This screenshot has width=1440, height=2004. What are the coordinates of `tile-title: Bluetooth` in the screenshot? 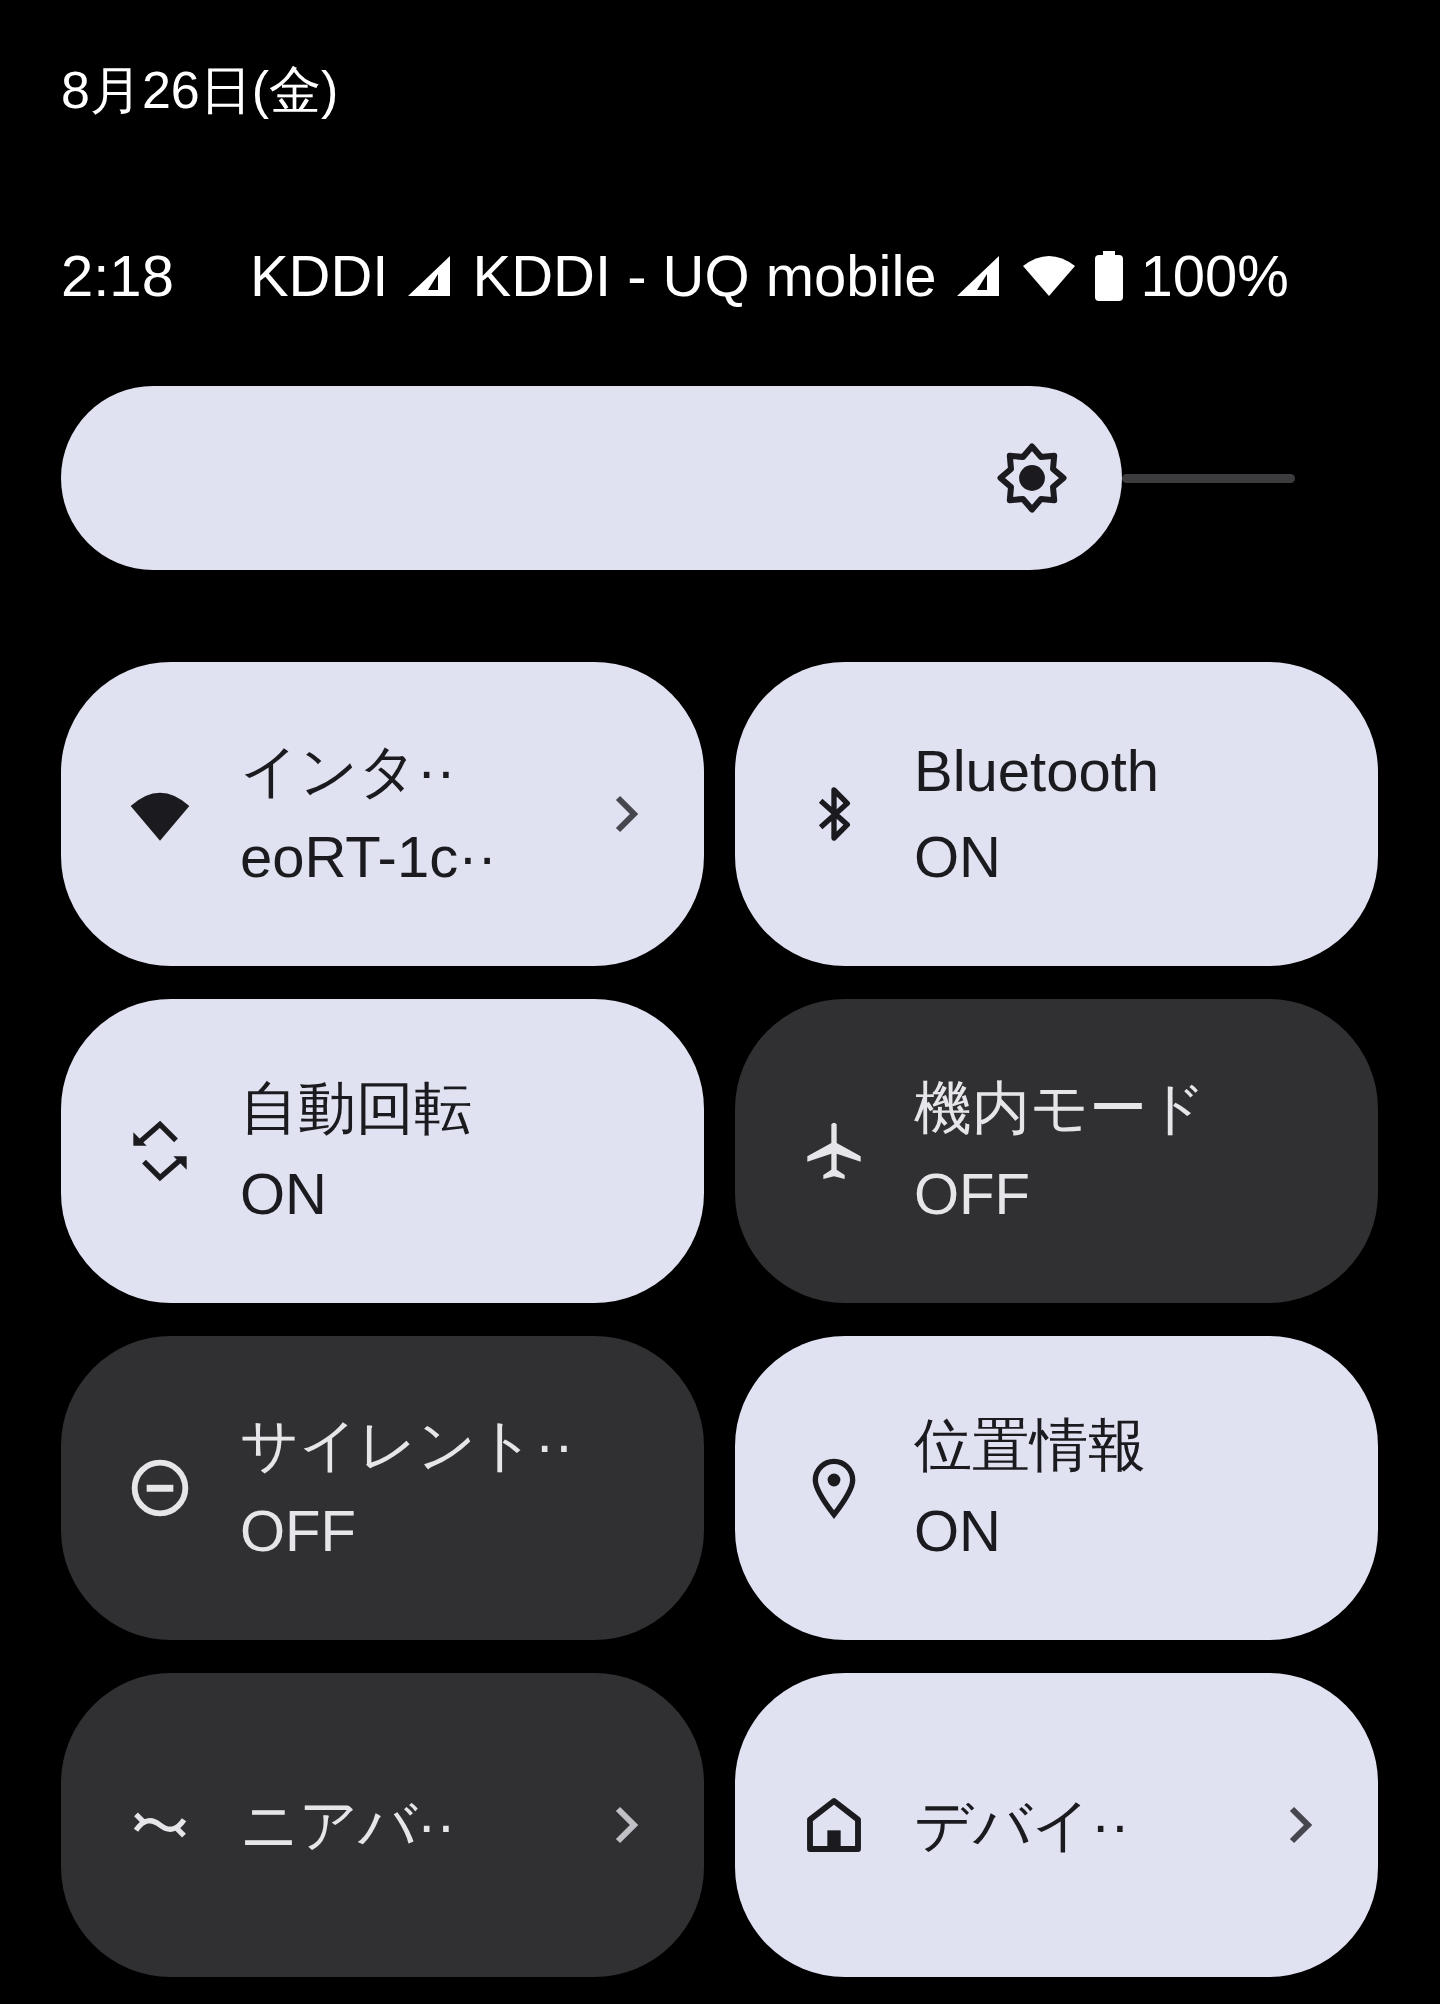 It's located at (1037, 771).